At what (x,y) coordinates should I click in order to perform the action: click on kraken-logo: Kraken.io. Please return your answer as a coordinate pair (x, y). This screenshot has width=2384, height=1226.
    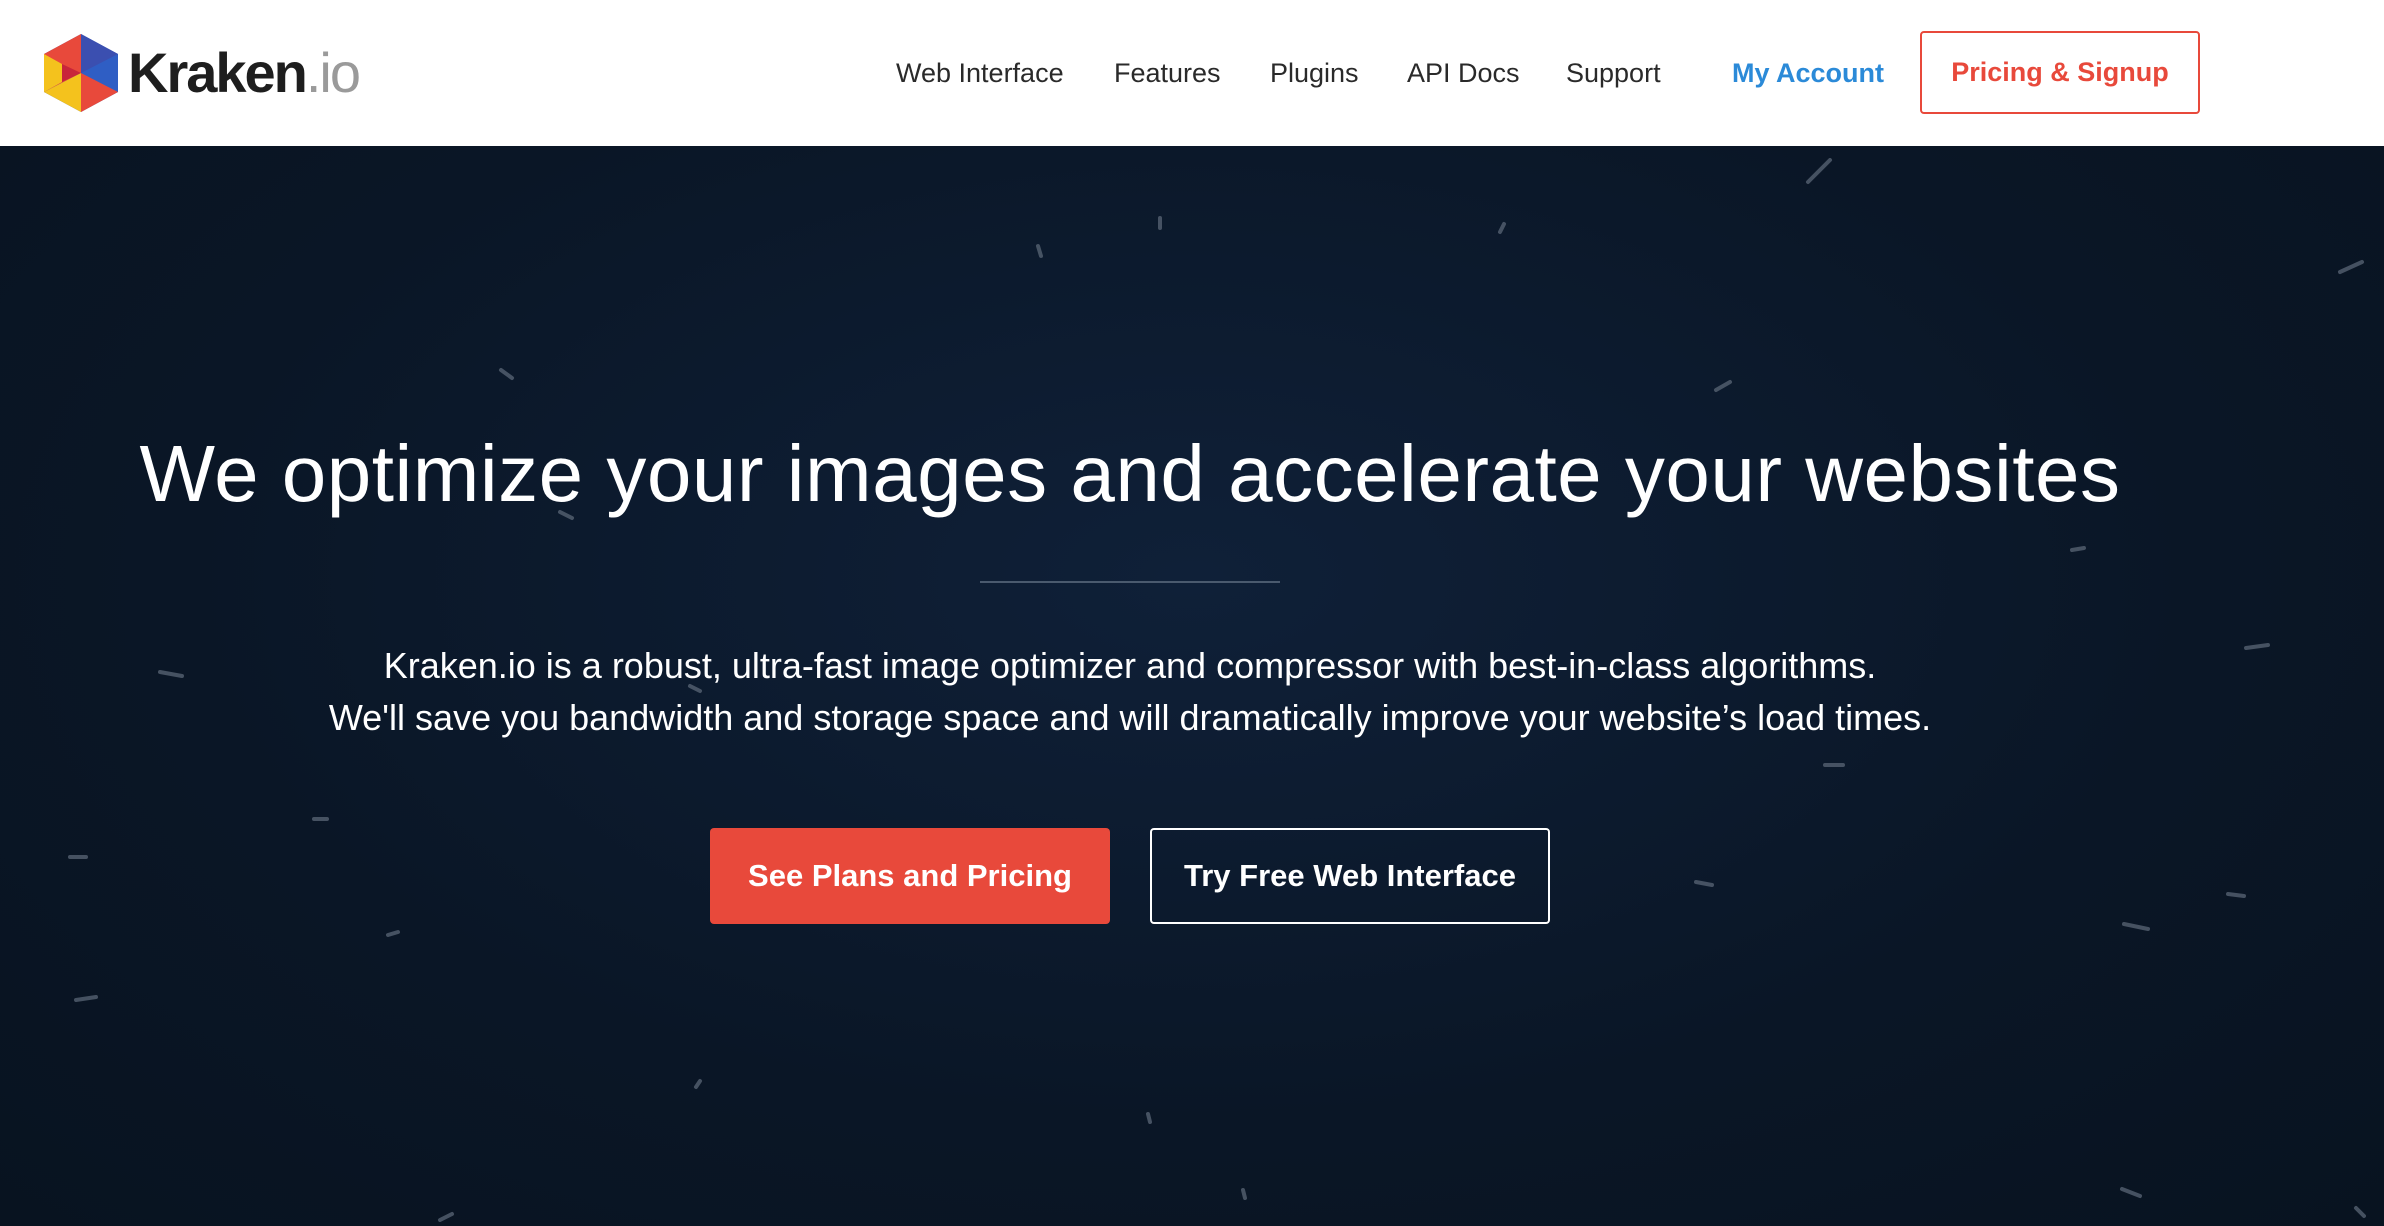
    Looking at the image, I should click on (199, 73).